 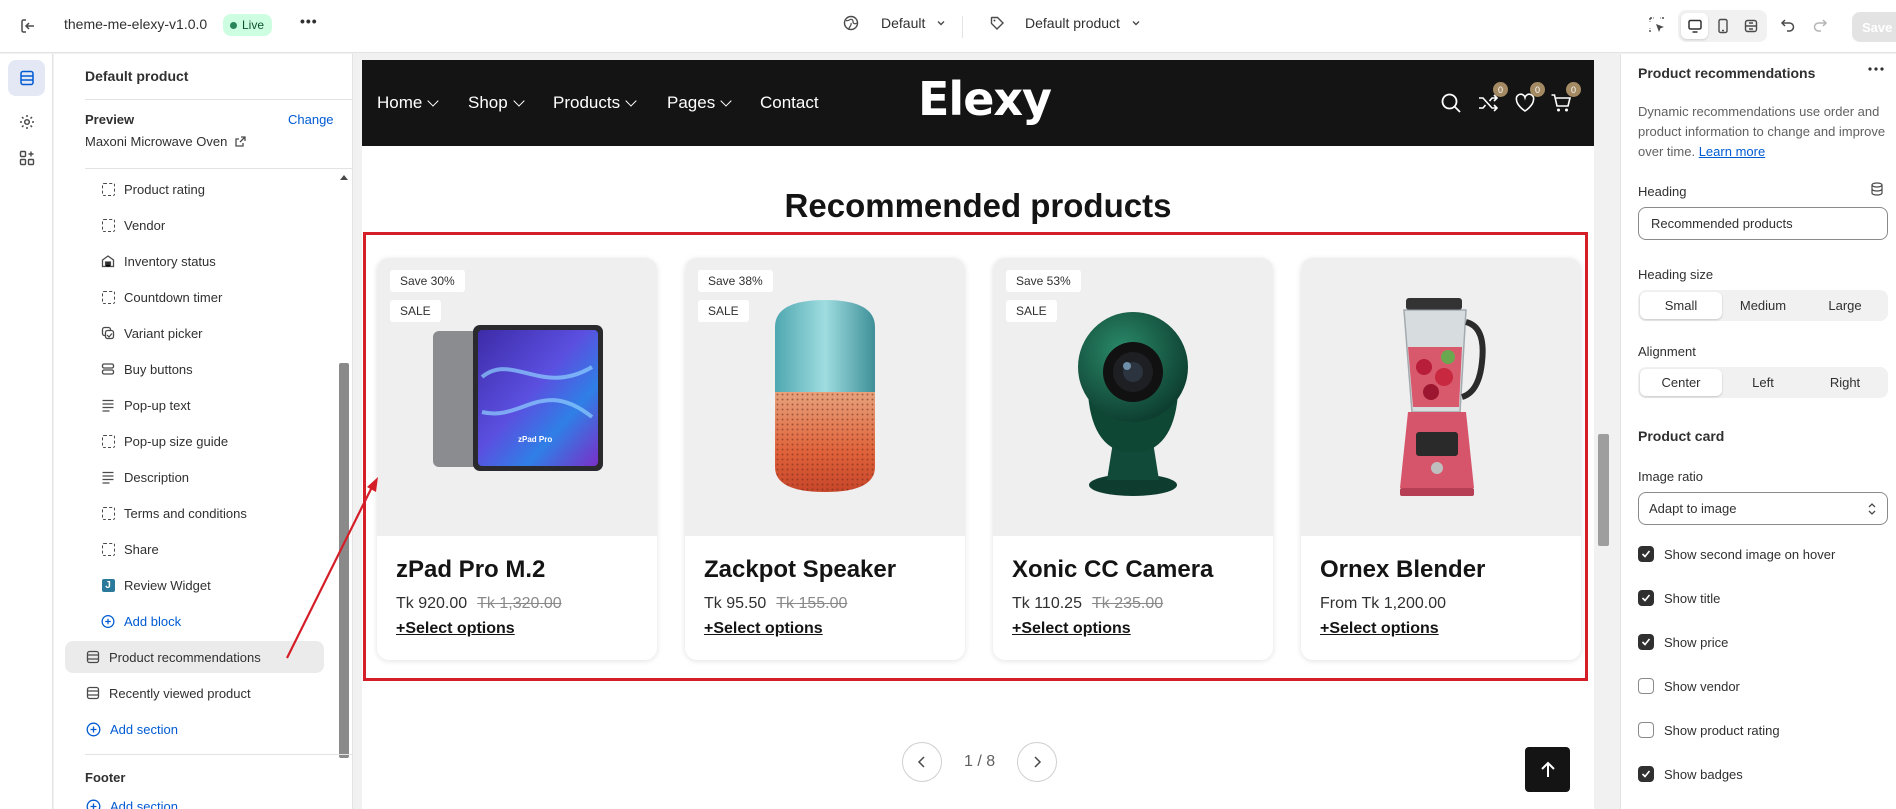 I want to click on alignment-right: Right, so click(x=1845, y=382).